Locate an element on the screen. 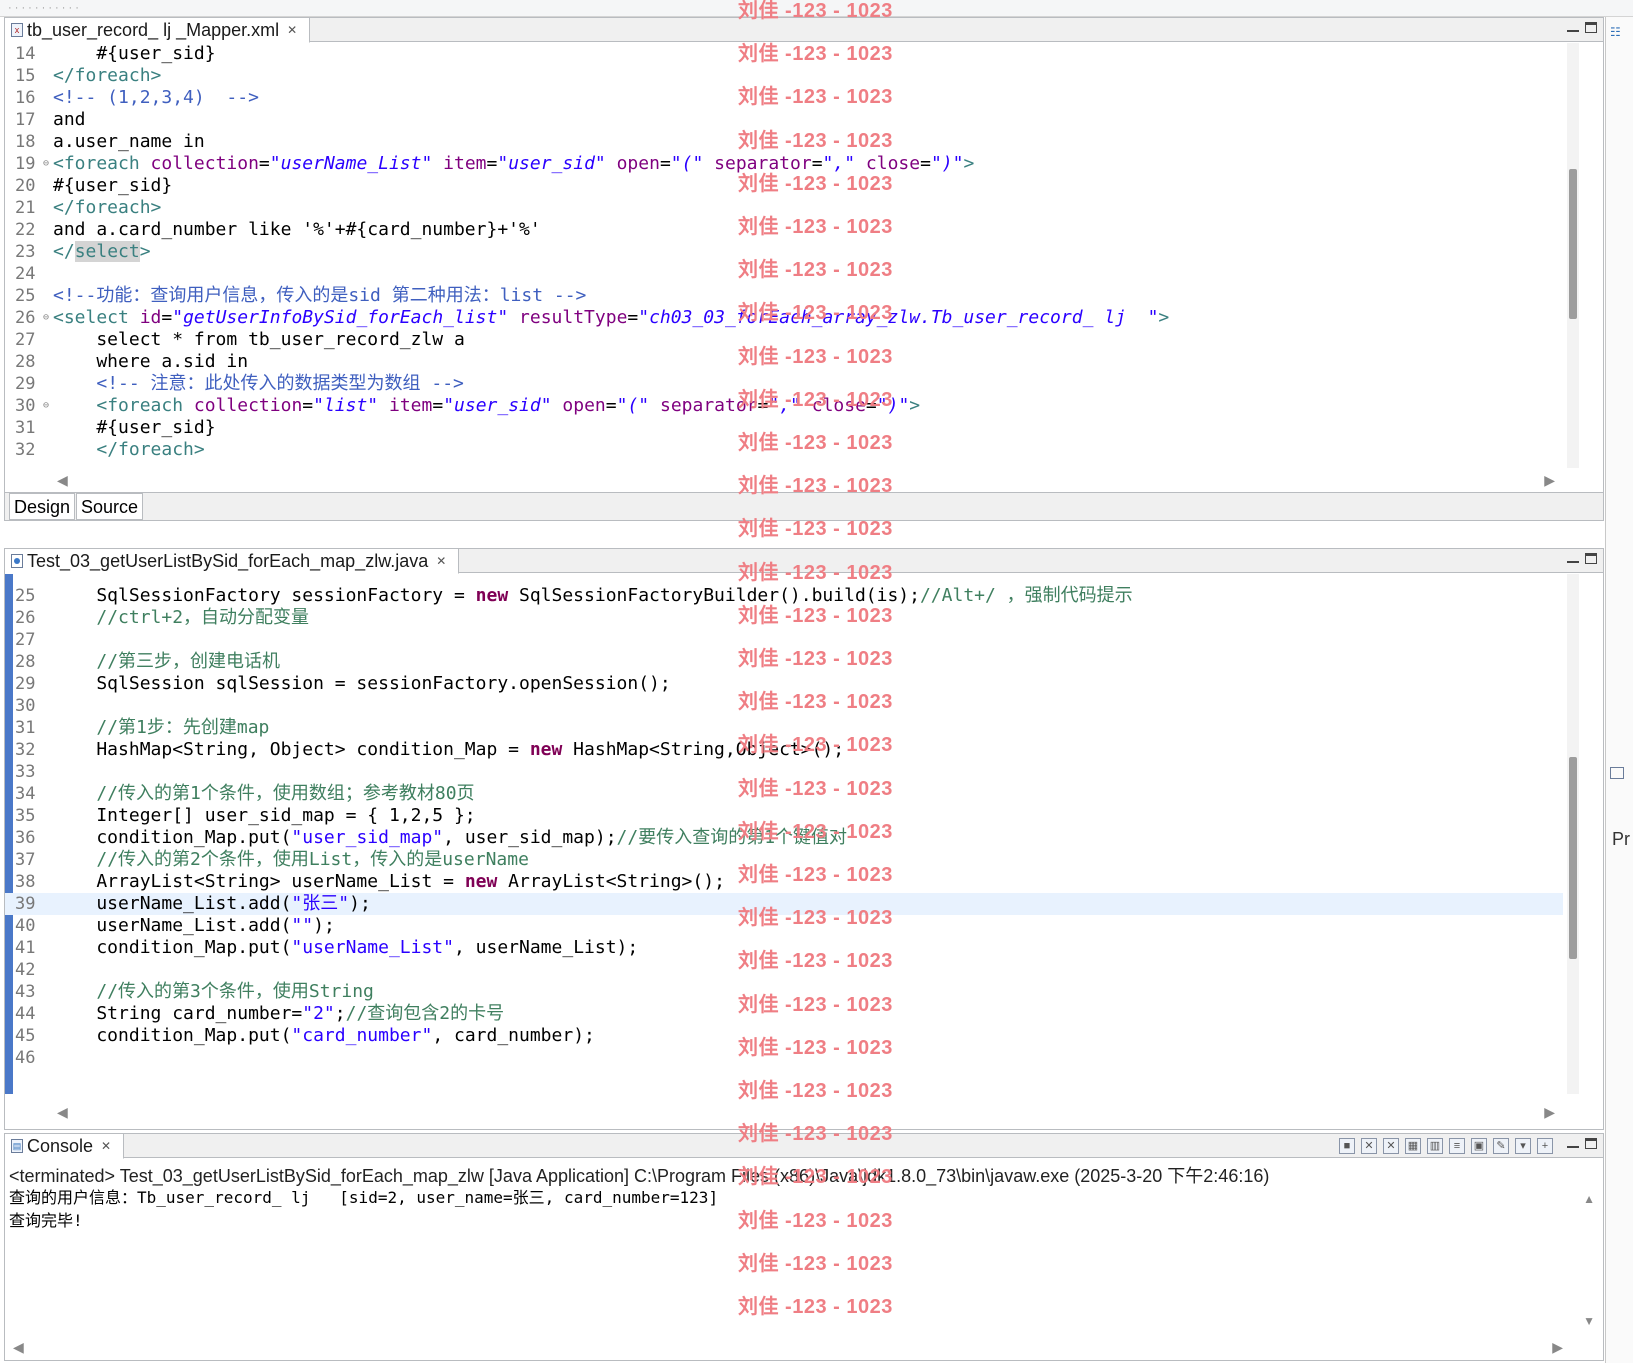 The width and height of the screenshot is (1633, 1363). right-panel-label: Pr is located at coordinates (1621, 839).